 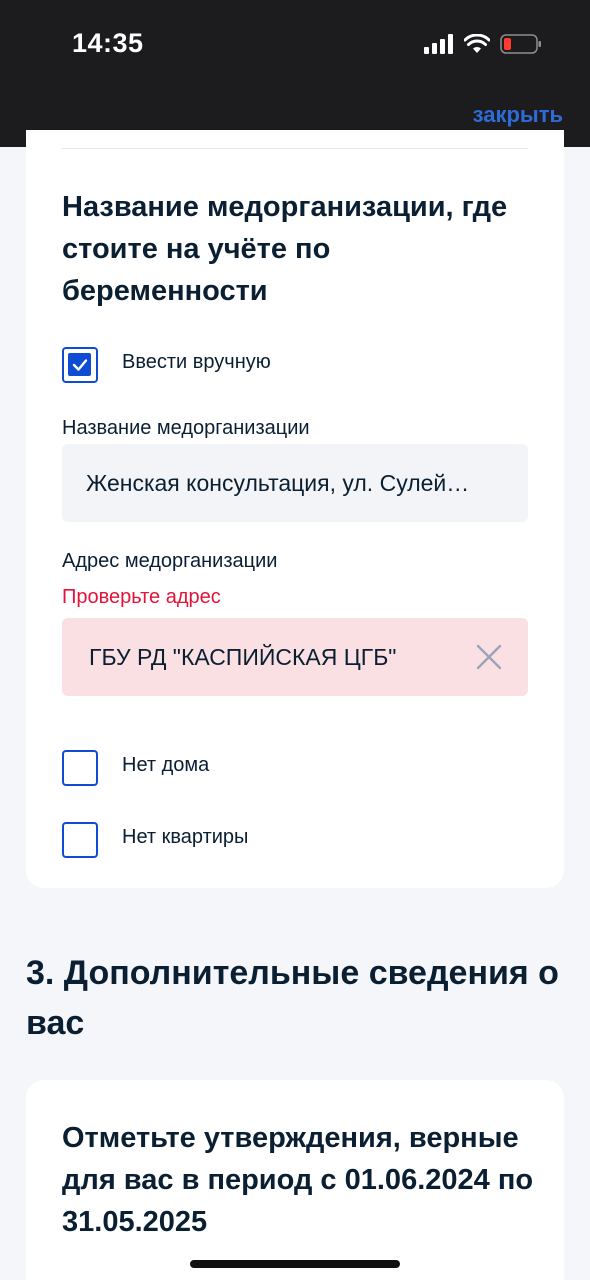 What do you see at coordinates (141, 597) in the screenshot?
I see `address-error-message: Проверьте адрес` at bounding box center [141, 597].